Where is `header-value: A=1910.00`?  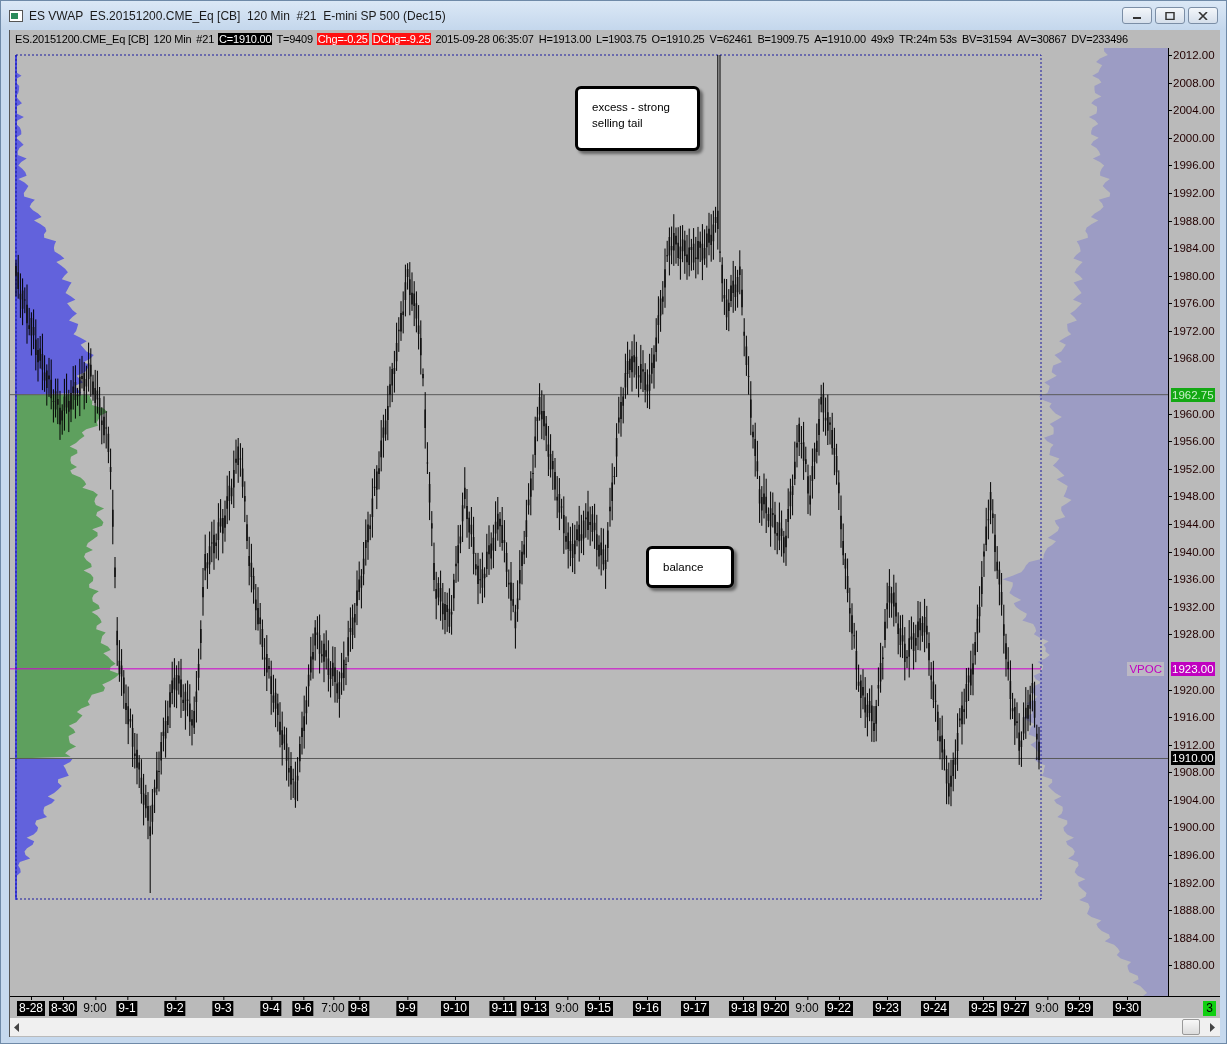 header-value: A=1910.00 is located at coordinates (840, 39).